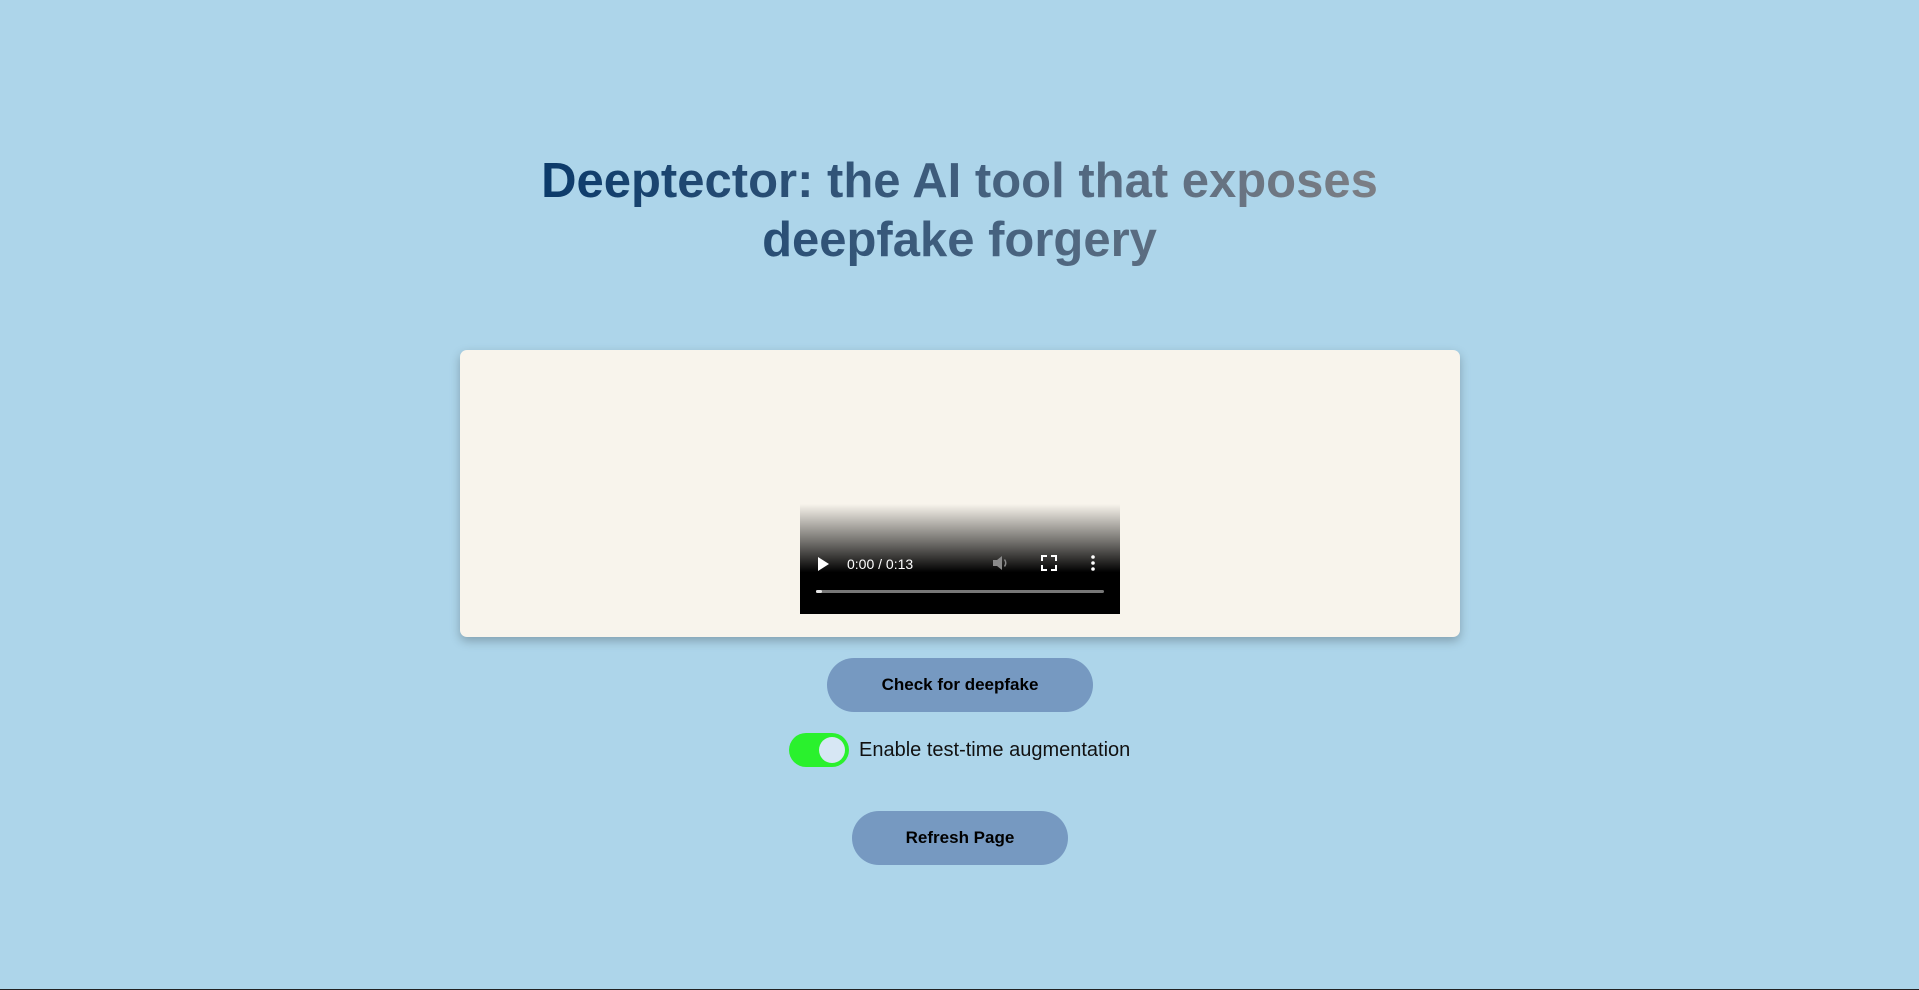  I want to click on fullscreen-icon, so click(1049, 563).